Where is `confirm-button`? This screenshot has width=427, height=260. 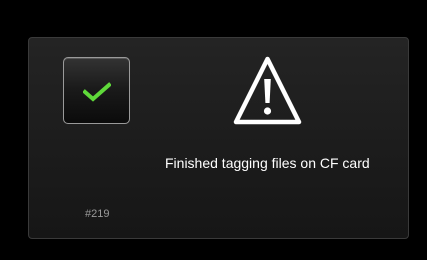
confirm-button is located at coordinates (96, 90).